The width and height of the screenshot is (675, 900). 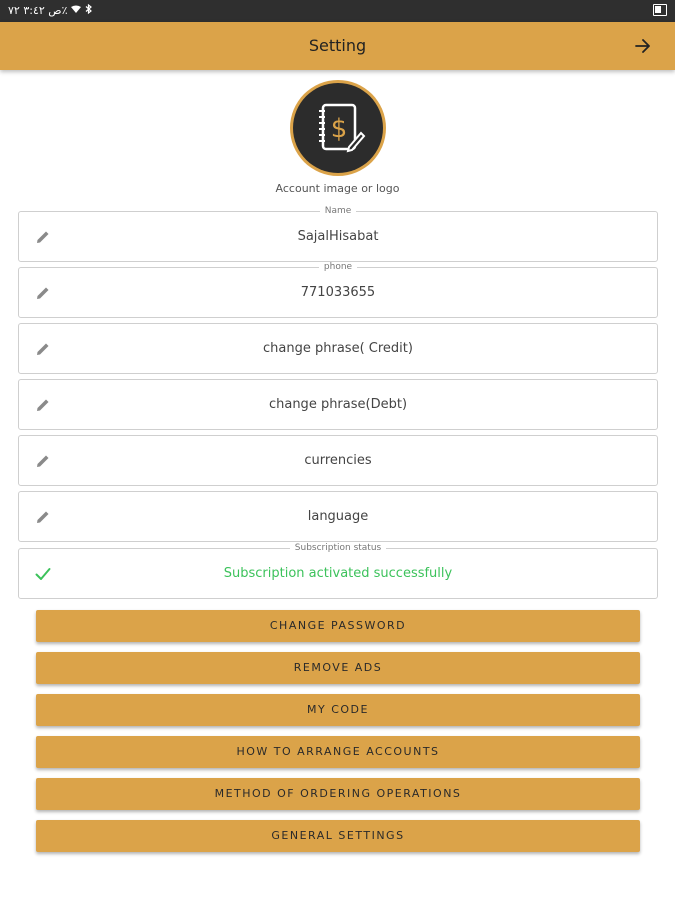 I want to click on debt-phrase-field: change phrase(Debt), so click(x=338, y=404).